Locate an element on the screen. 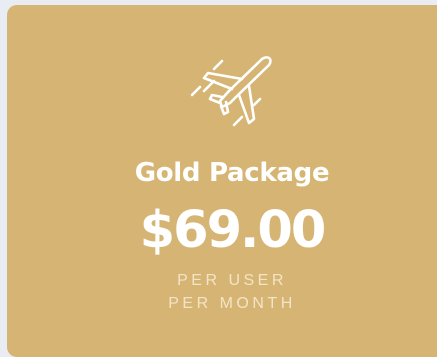 The height and width of the screenshot is (357, 437). package-title: Gold Package is located at coordinates (232, 173).